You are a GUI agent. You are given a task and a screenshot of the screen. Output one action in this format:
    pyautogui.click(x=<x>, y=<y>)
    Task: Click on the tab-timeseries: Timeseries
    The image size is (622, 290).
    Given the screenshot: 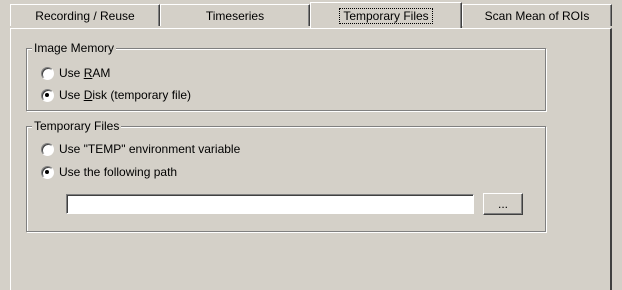 What is the action you would take?
    pyautogui.click(x=235, y=15)
    